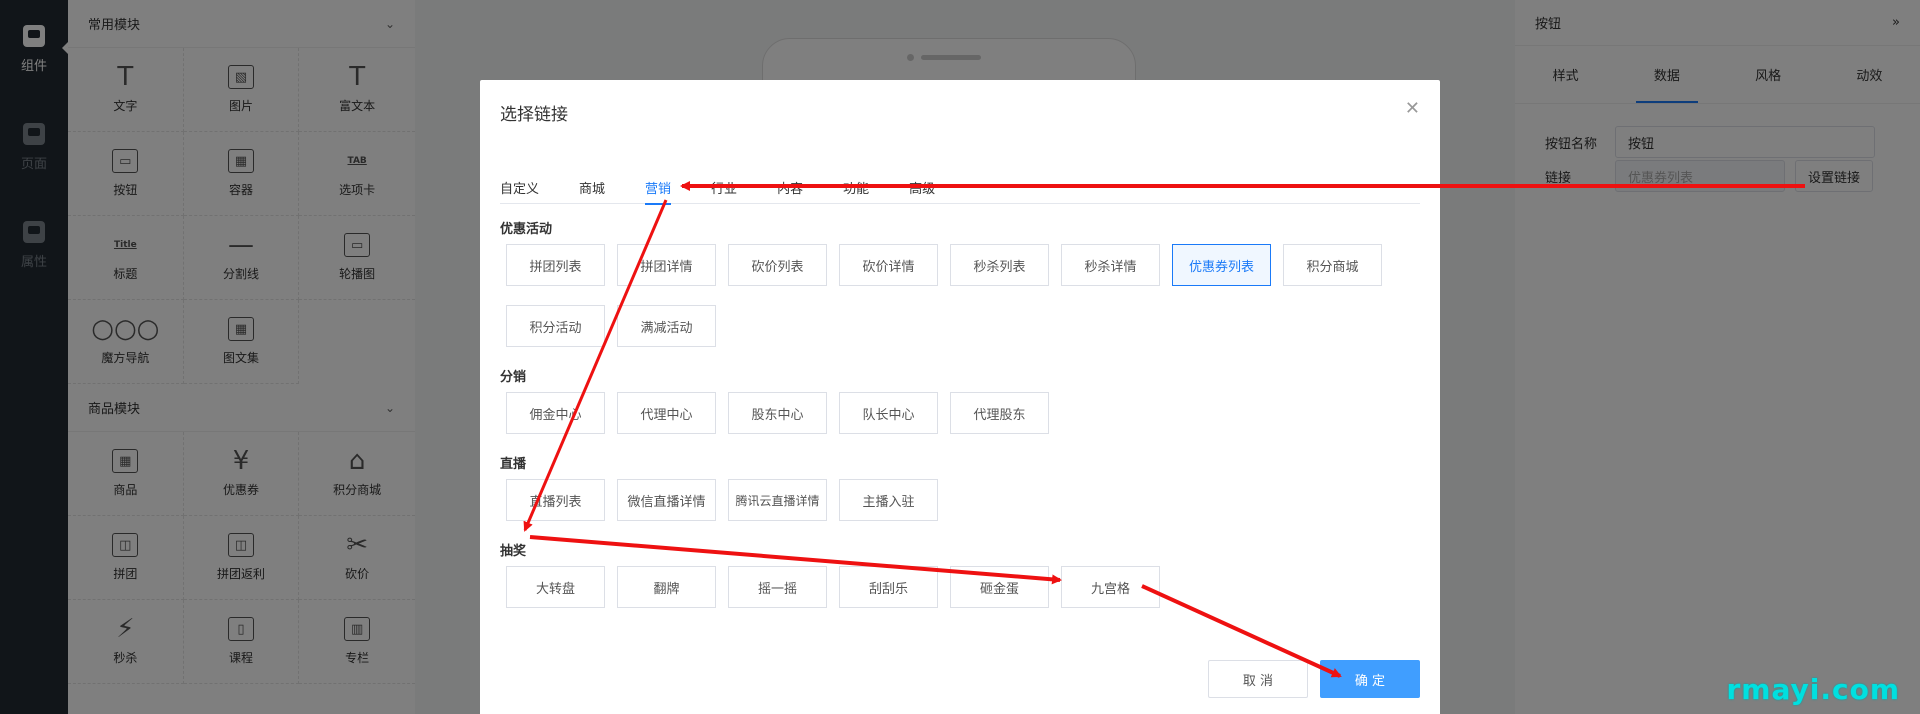 This screenshot has height=714, width=1920. I want to click on link-group: 分销佣金中心 代理中心 股东中心 队长中心 代理股东, so click(960, 409).